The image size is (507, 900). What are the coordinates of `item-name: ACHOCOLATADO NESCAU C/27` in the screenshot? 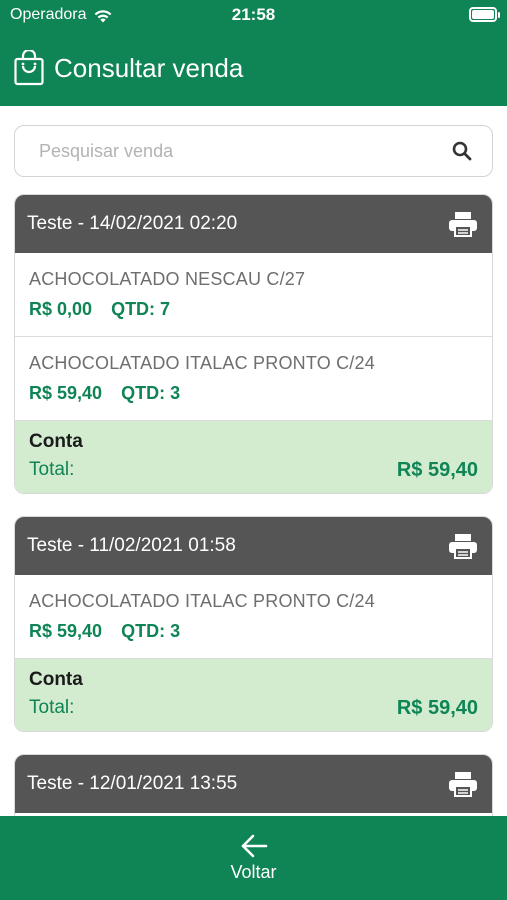 It's located at (167, 279).